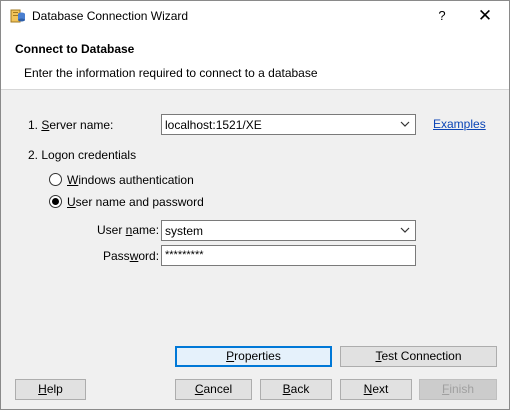  What do you see at coordinates (184, 231) in the screenshot?
I see `user-name-value: system` at bounding box center [184, 231].